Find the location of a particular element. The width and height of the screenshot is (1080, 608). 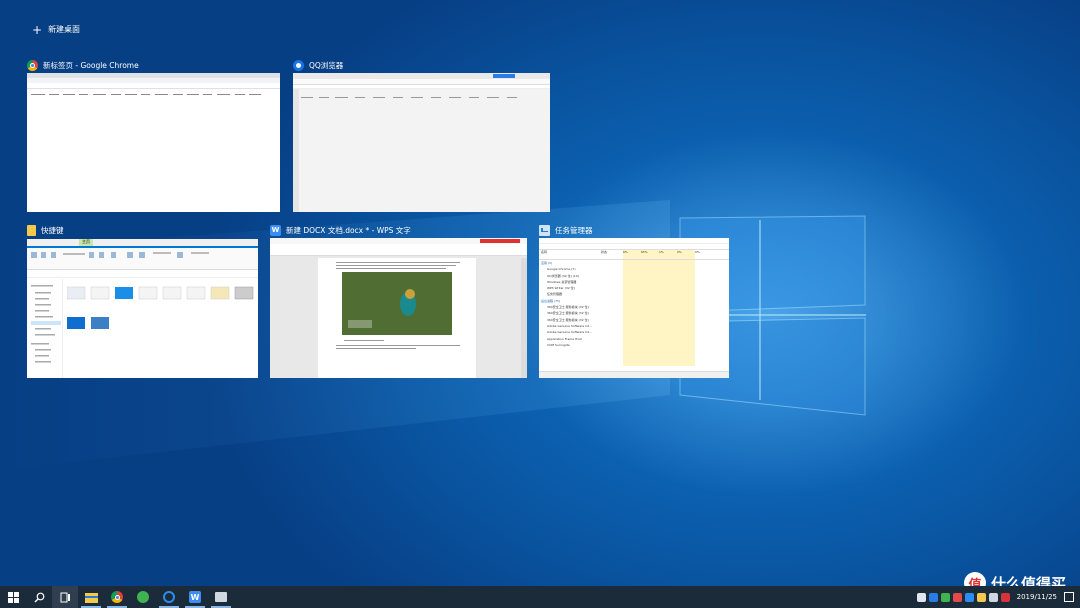

window-chrome: 新标签页 - Google Chrome is located at coordinates (153, 135).